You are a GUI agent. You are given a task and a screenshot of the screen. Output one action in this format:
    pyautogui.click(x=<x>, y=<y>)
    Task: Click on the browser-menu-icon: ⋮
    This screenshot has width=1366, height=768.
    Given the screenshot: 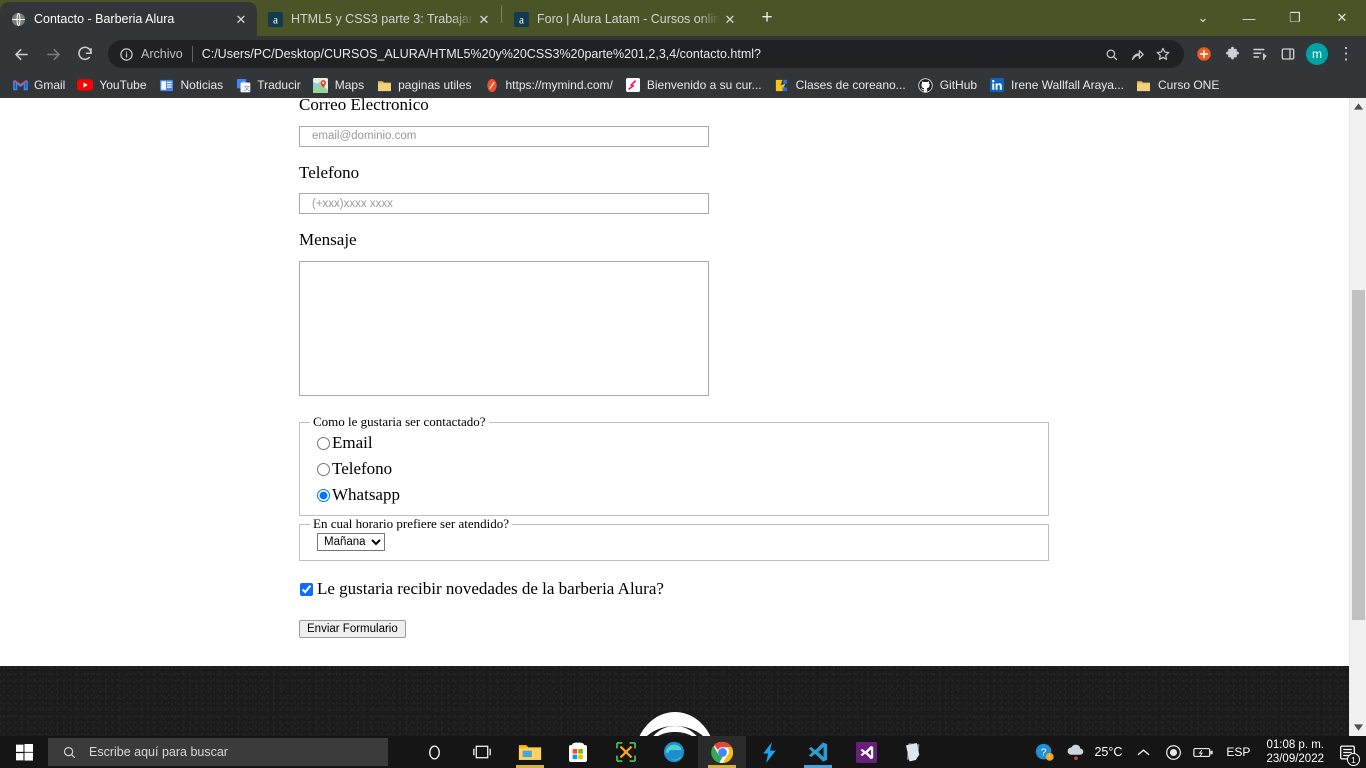 What is the action you would take?
    pyautogui.click(x=1346, y=54)
    